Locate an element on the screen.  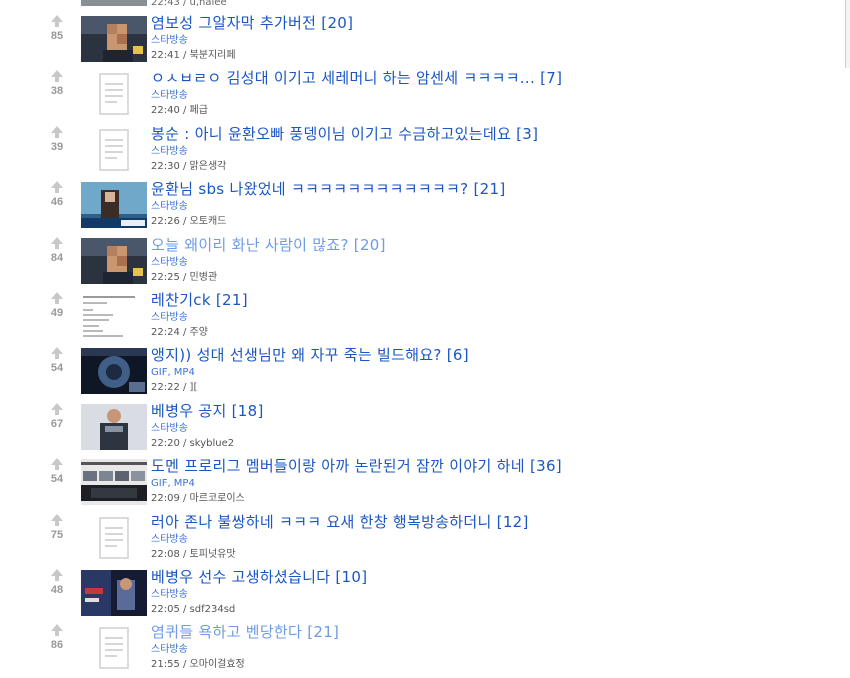
post-title-link: 러아 존나 불쌍하네 ㅋㅋㅋ 요새 한창 행복방송하더니 [12] is located at coordinates (340, 522).